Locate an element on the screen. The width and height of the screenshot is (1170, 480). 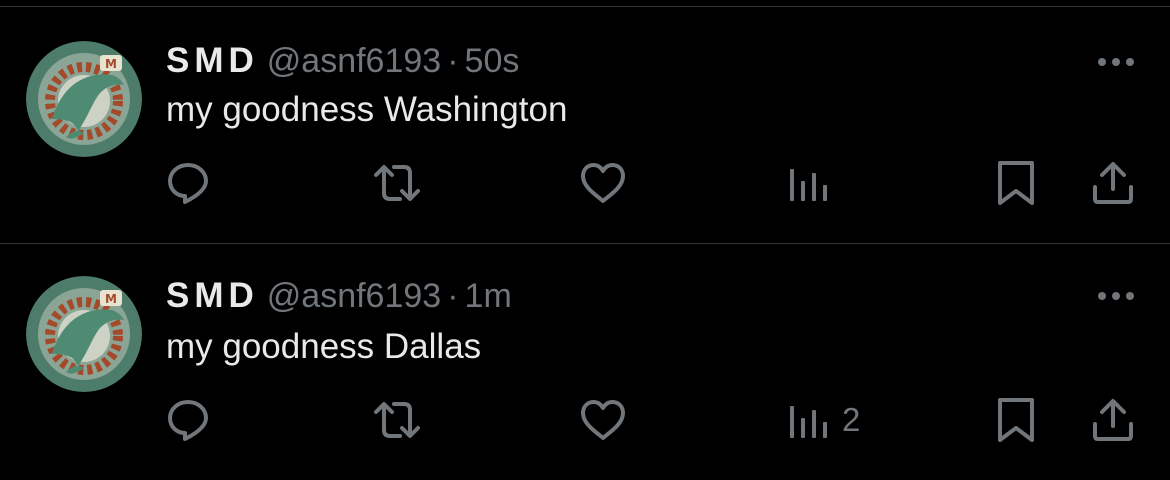
timestamp: 50s is located at coordinates (492, 61).